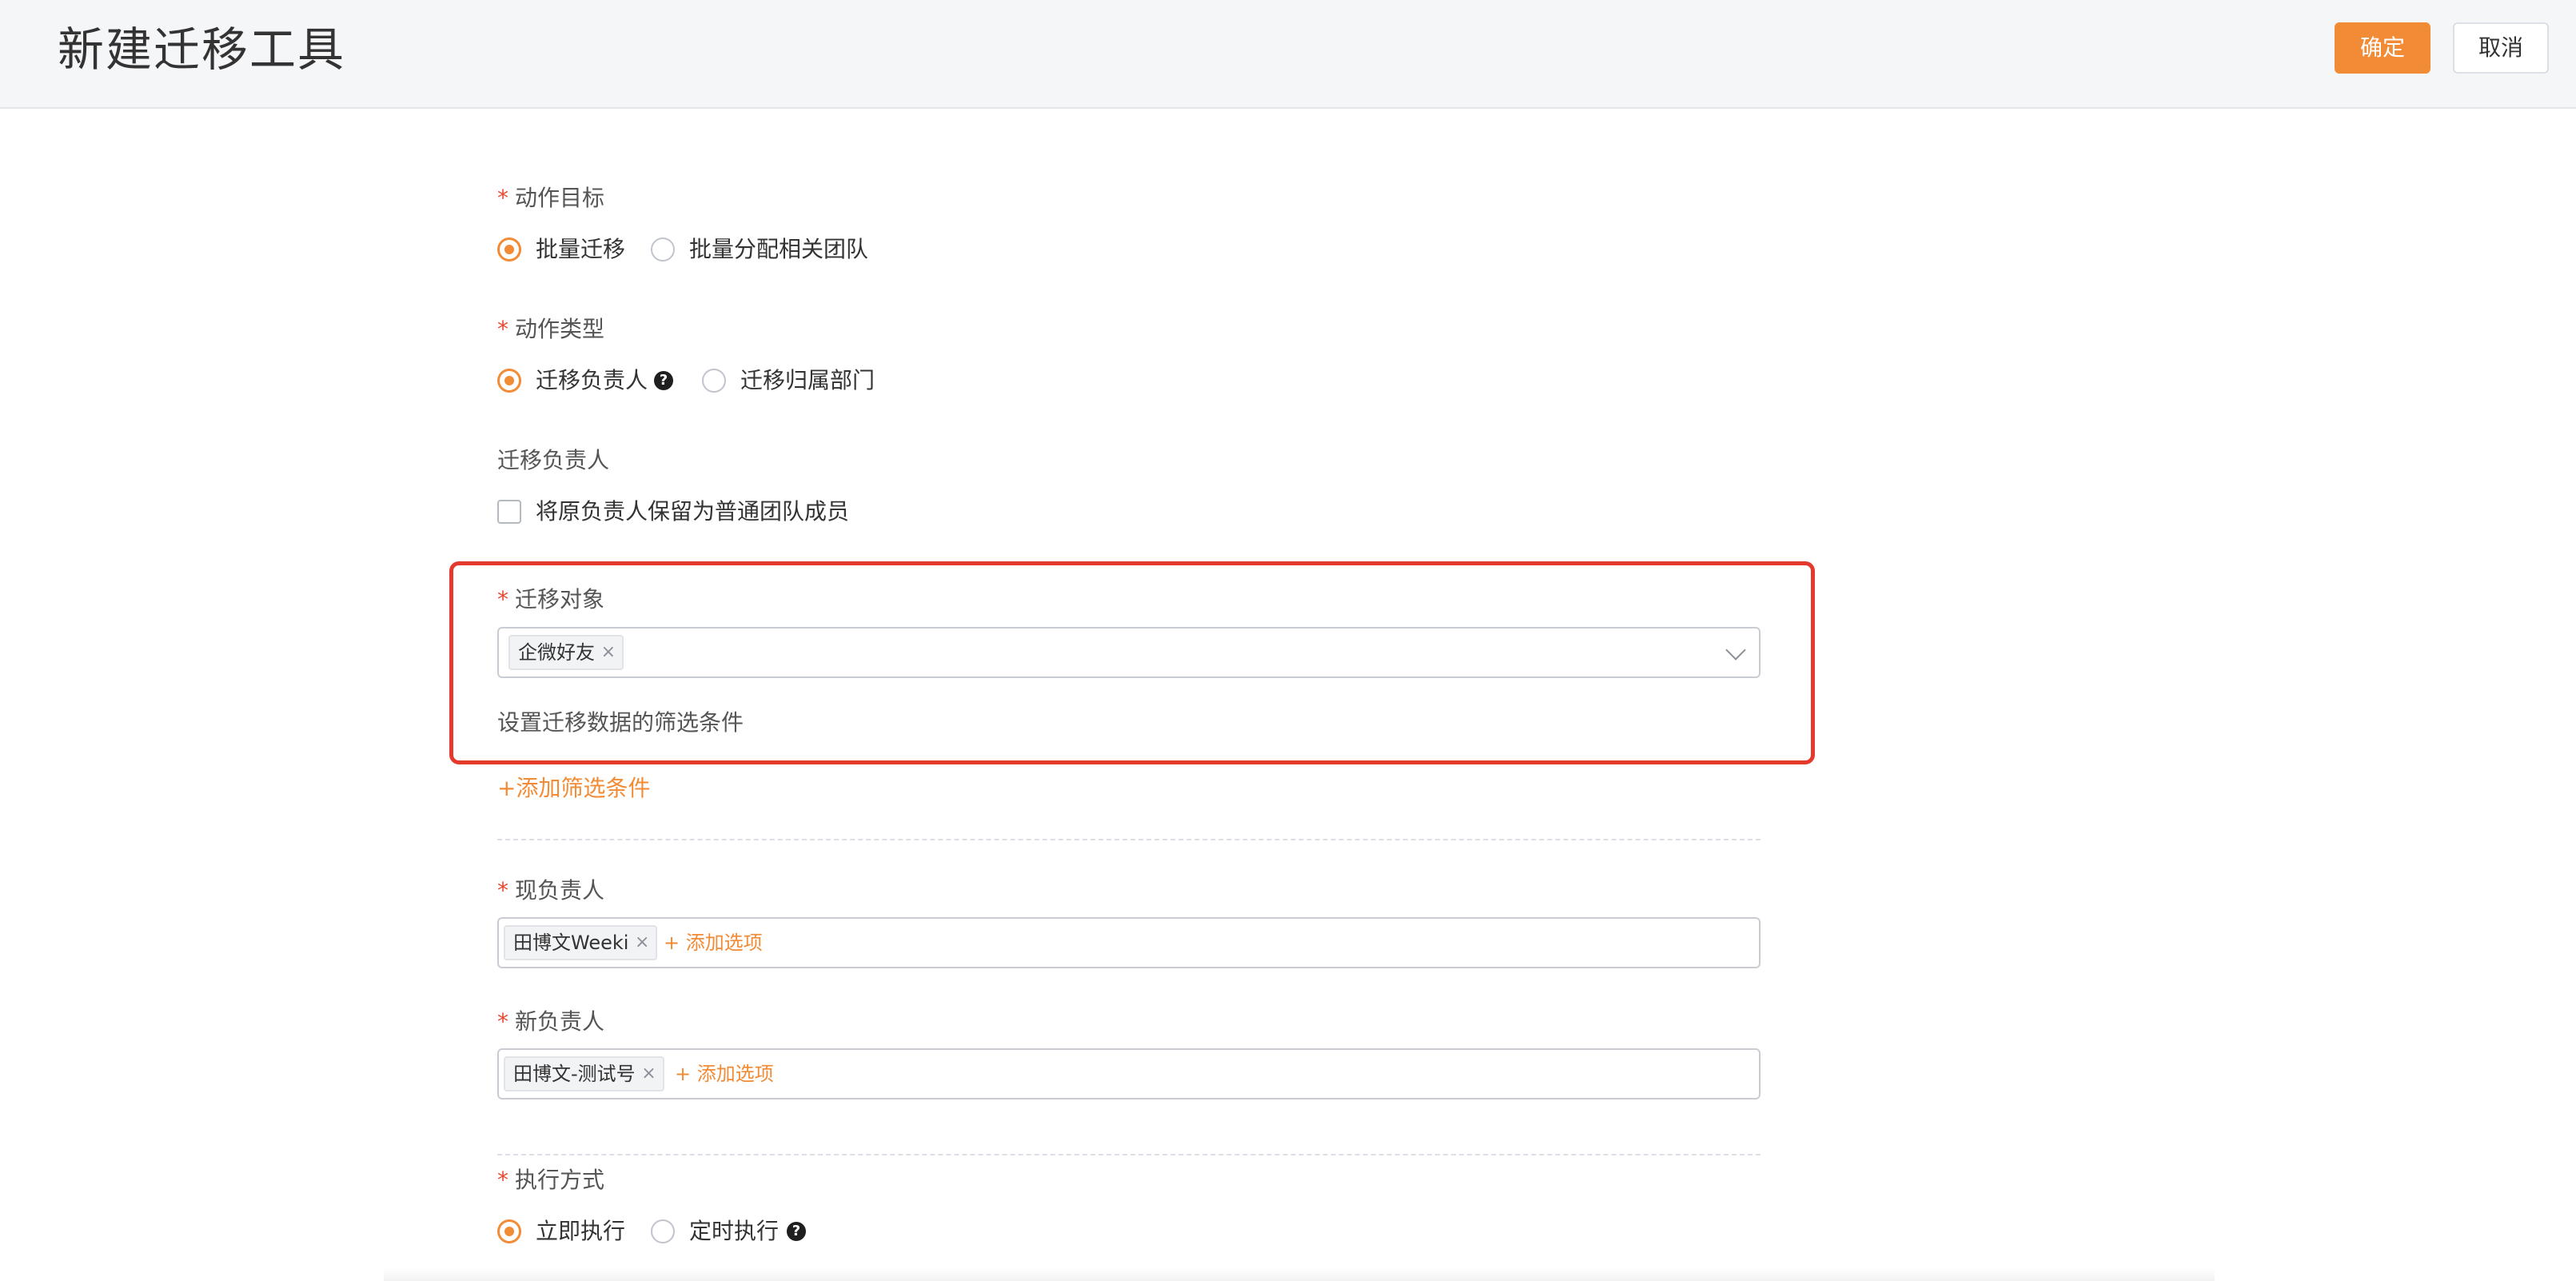 Image resolution: width=2576 pixels, height=1281 pixels. I want to click on radio-batch-migrate, so click(509, 249).